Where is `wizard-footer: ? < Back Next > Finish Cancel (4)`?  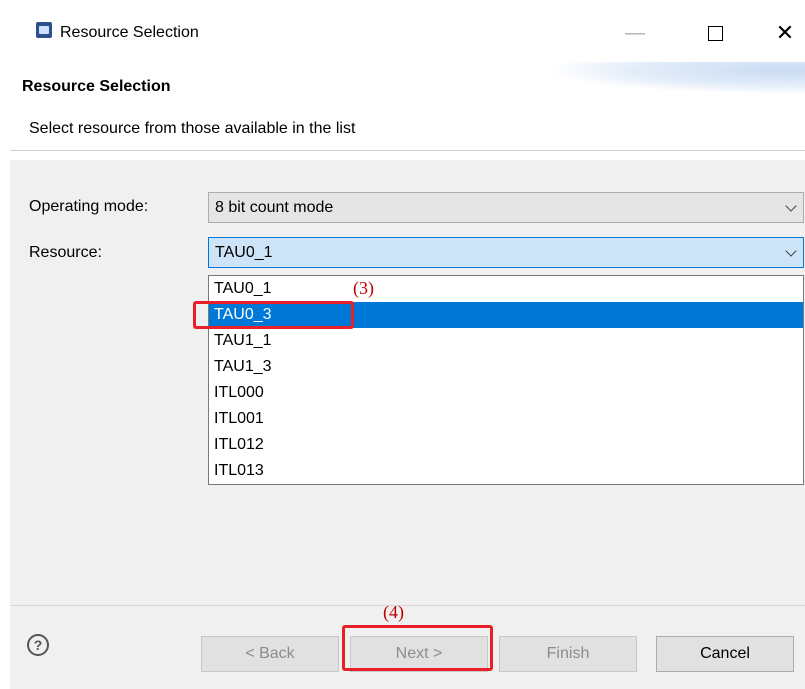 wizard-footer: ? < Back Next > Finish Cancel (4) is located at coordinates (407, 645).